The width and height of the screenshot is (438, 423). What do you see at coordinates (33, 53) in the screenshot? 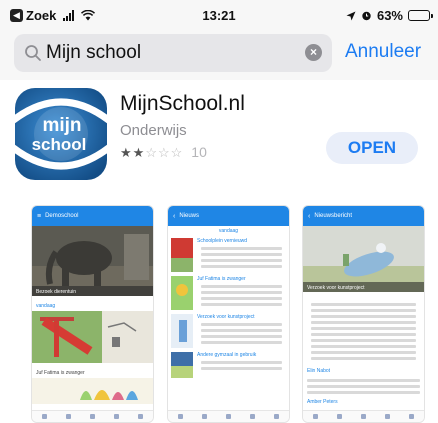
I see `search-icon` at bounding box center [33, 53].